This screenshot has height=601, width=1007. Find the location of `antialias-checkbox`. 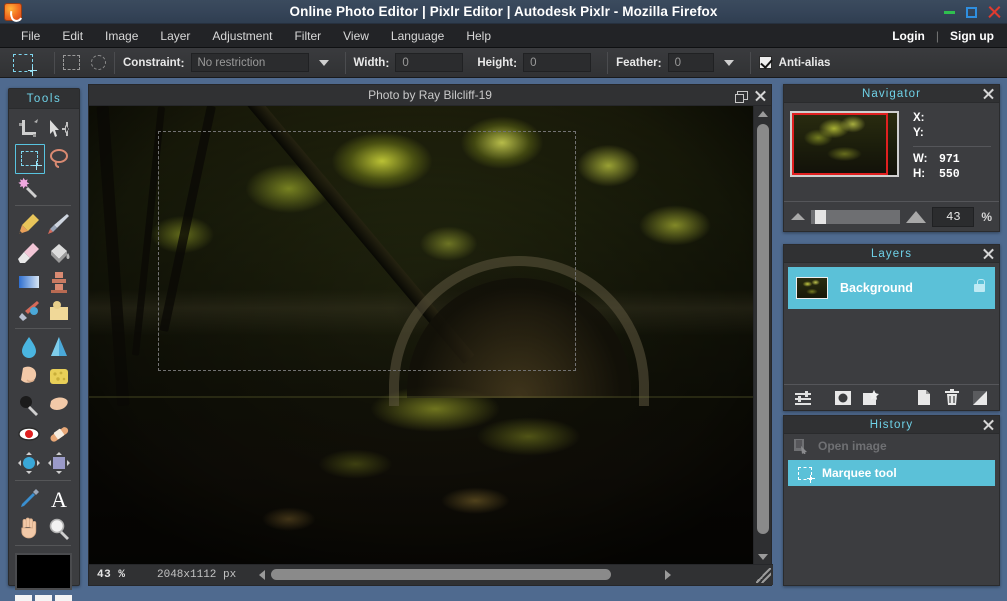

antialias-checkbox is located at coordinates (765, 62).